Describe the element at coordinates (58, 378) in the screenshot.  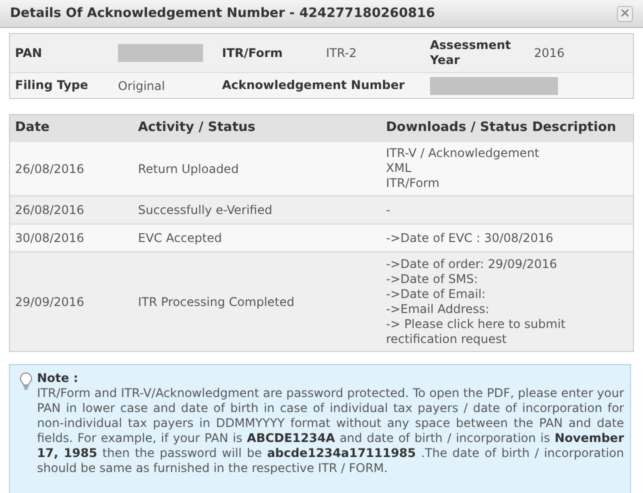
I see `note-title: Note :` at that location.